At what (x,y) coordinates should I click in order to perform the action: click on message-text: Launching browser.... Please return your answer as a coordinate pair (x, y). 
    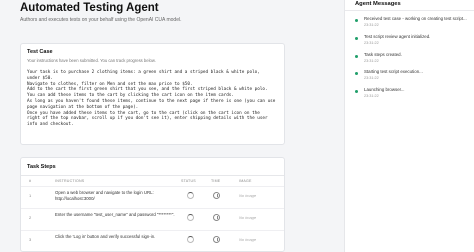
    Looking at the image, I should click on (384, 89).